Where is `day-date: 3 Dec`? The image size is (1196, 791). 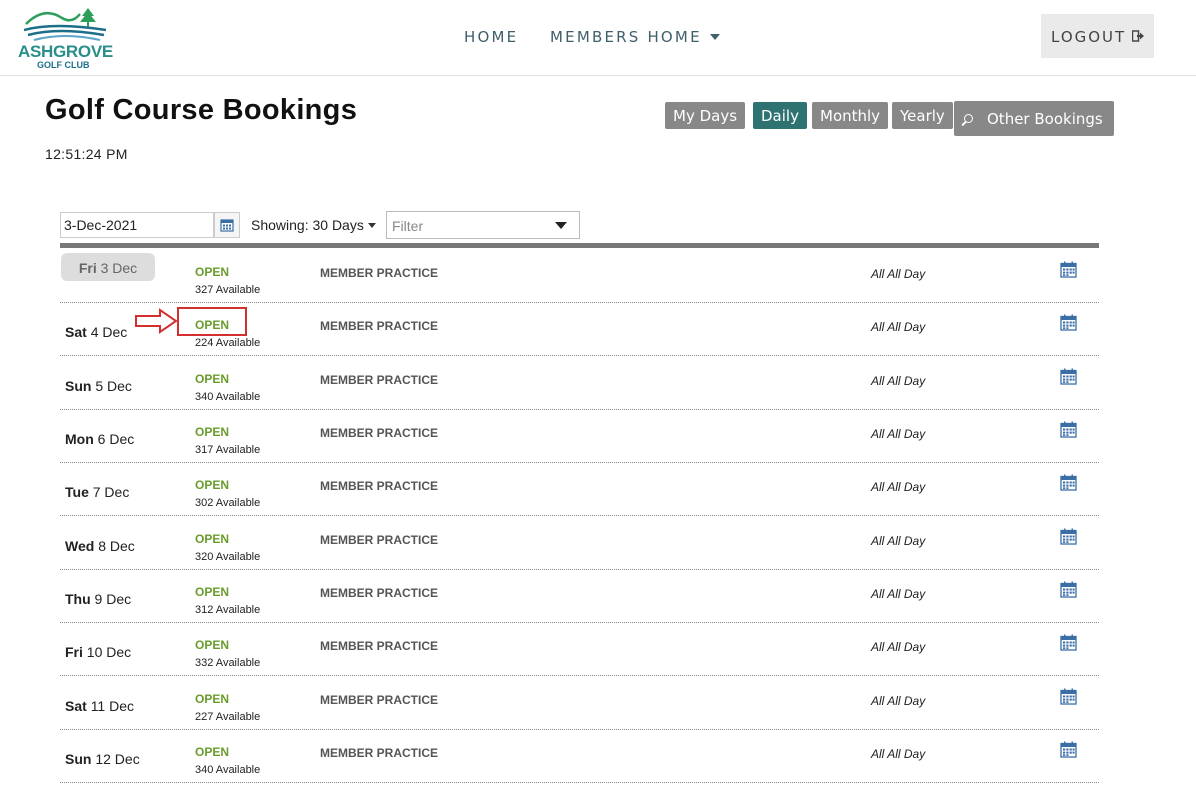 day-date: 3 Dec is located at coordinates (119, 268).